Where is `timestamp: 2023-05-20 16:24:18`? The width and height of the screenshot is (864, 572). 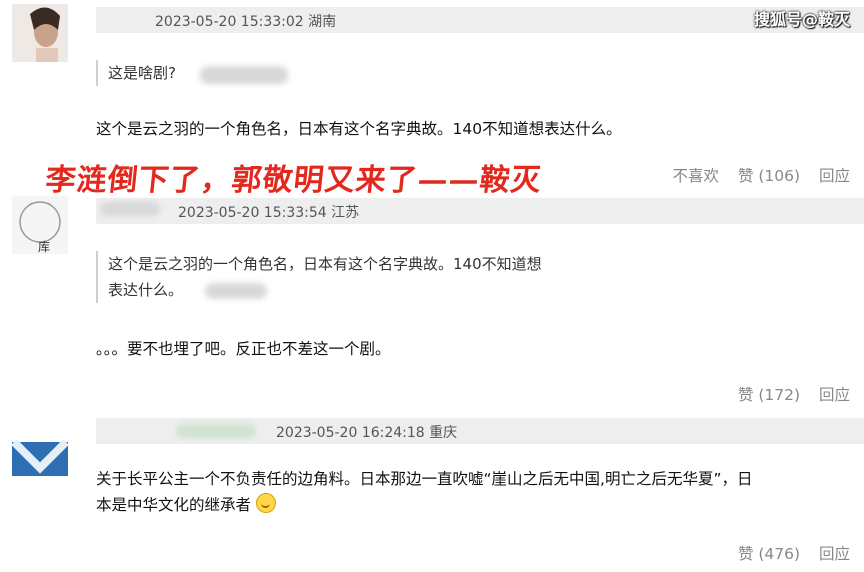 timestamp: 2023-05-20 16:24:18 is located at coordinates (350, 433).